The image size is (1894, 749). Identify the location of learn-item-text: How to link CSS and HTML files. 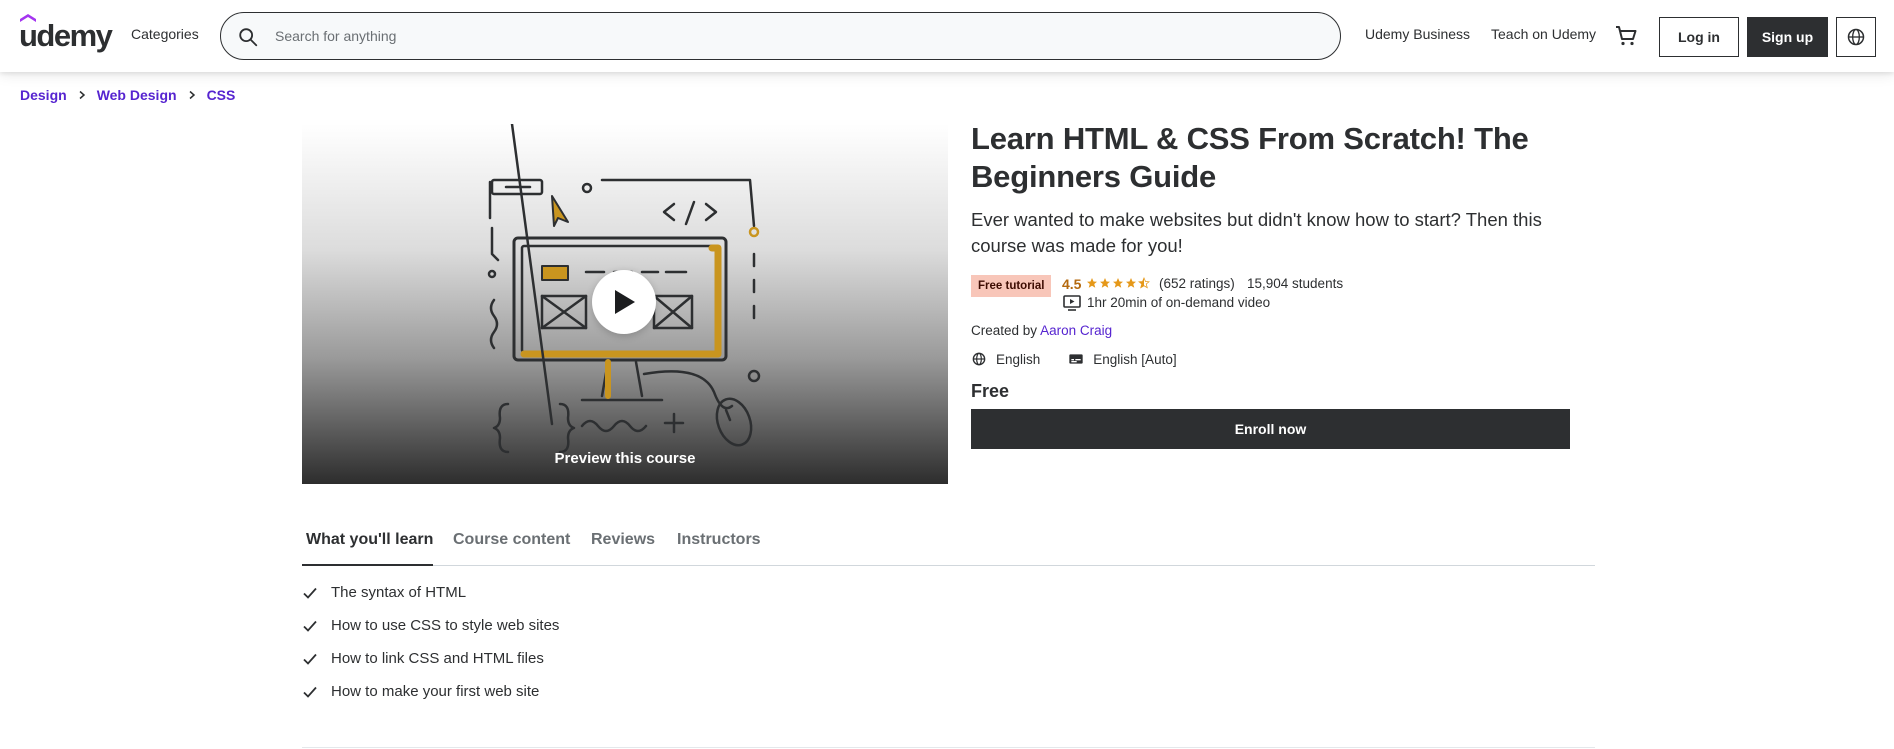
(437, 658).